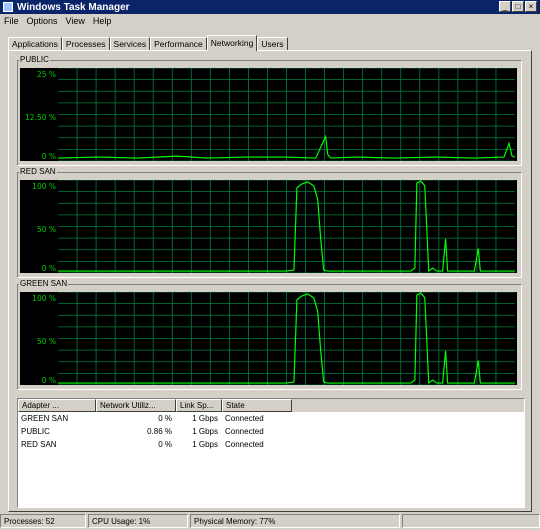 This screenshot has width=540, height=530. Describe the element at coordinates (505, 6) in the screenshot. I see `minimize-button: _` at that location.